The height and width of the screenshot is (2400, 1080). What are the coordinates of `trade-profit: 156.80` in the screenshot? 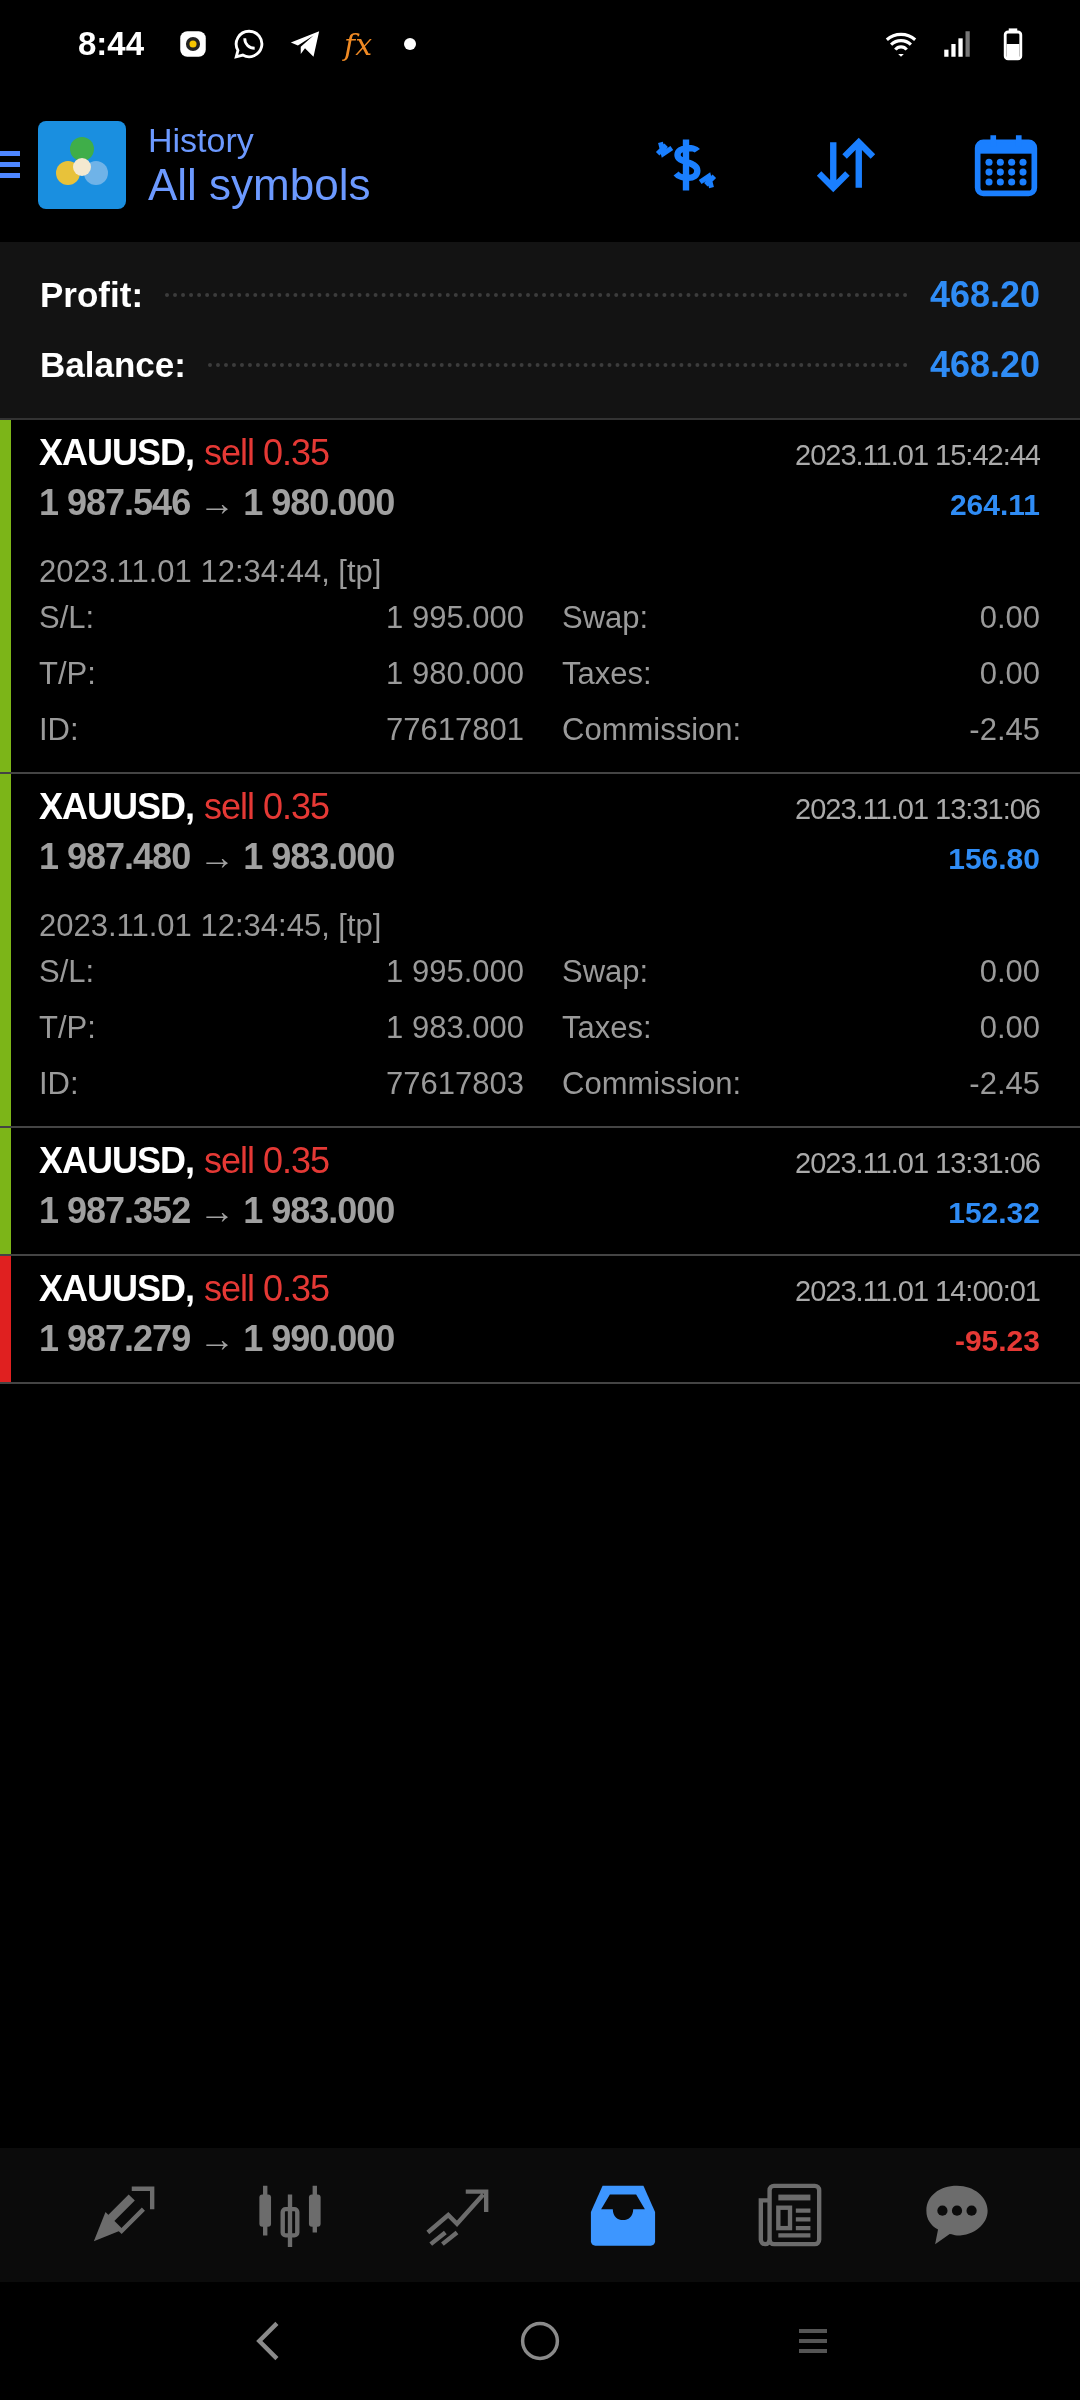 It's located at (994, 859).